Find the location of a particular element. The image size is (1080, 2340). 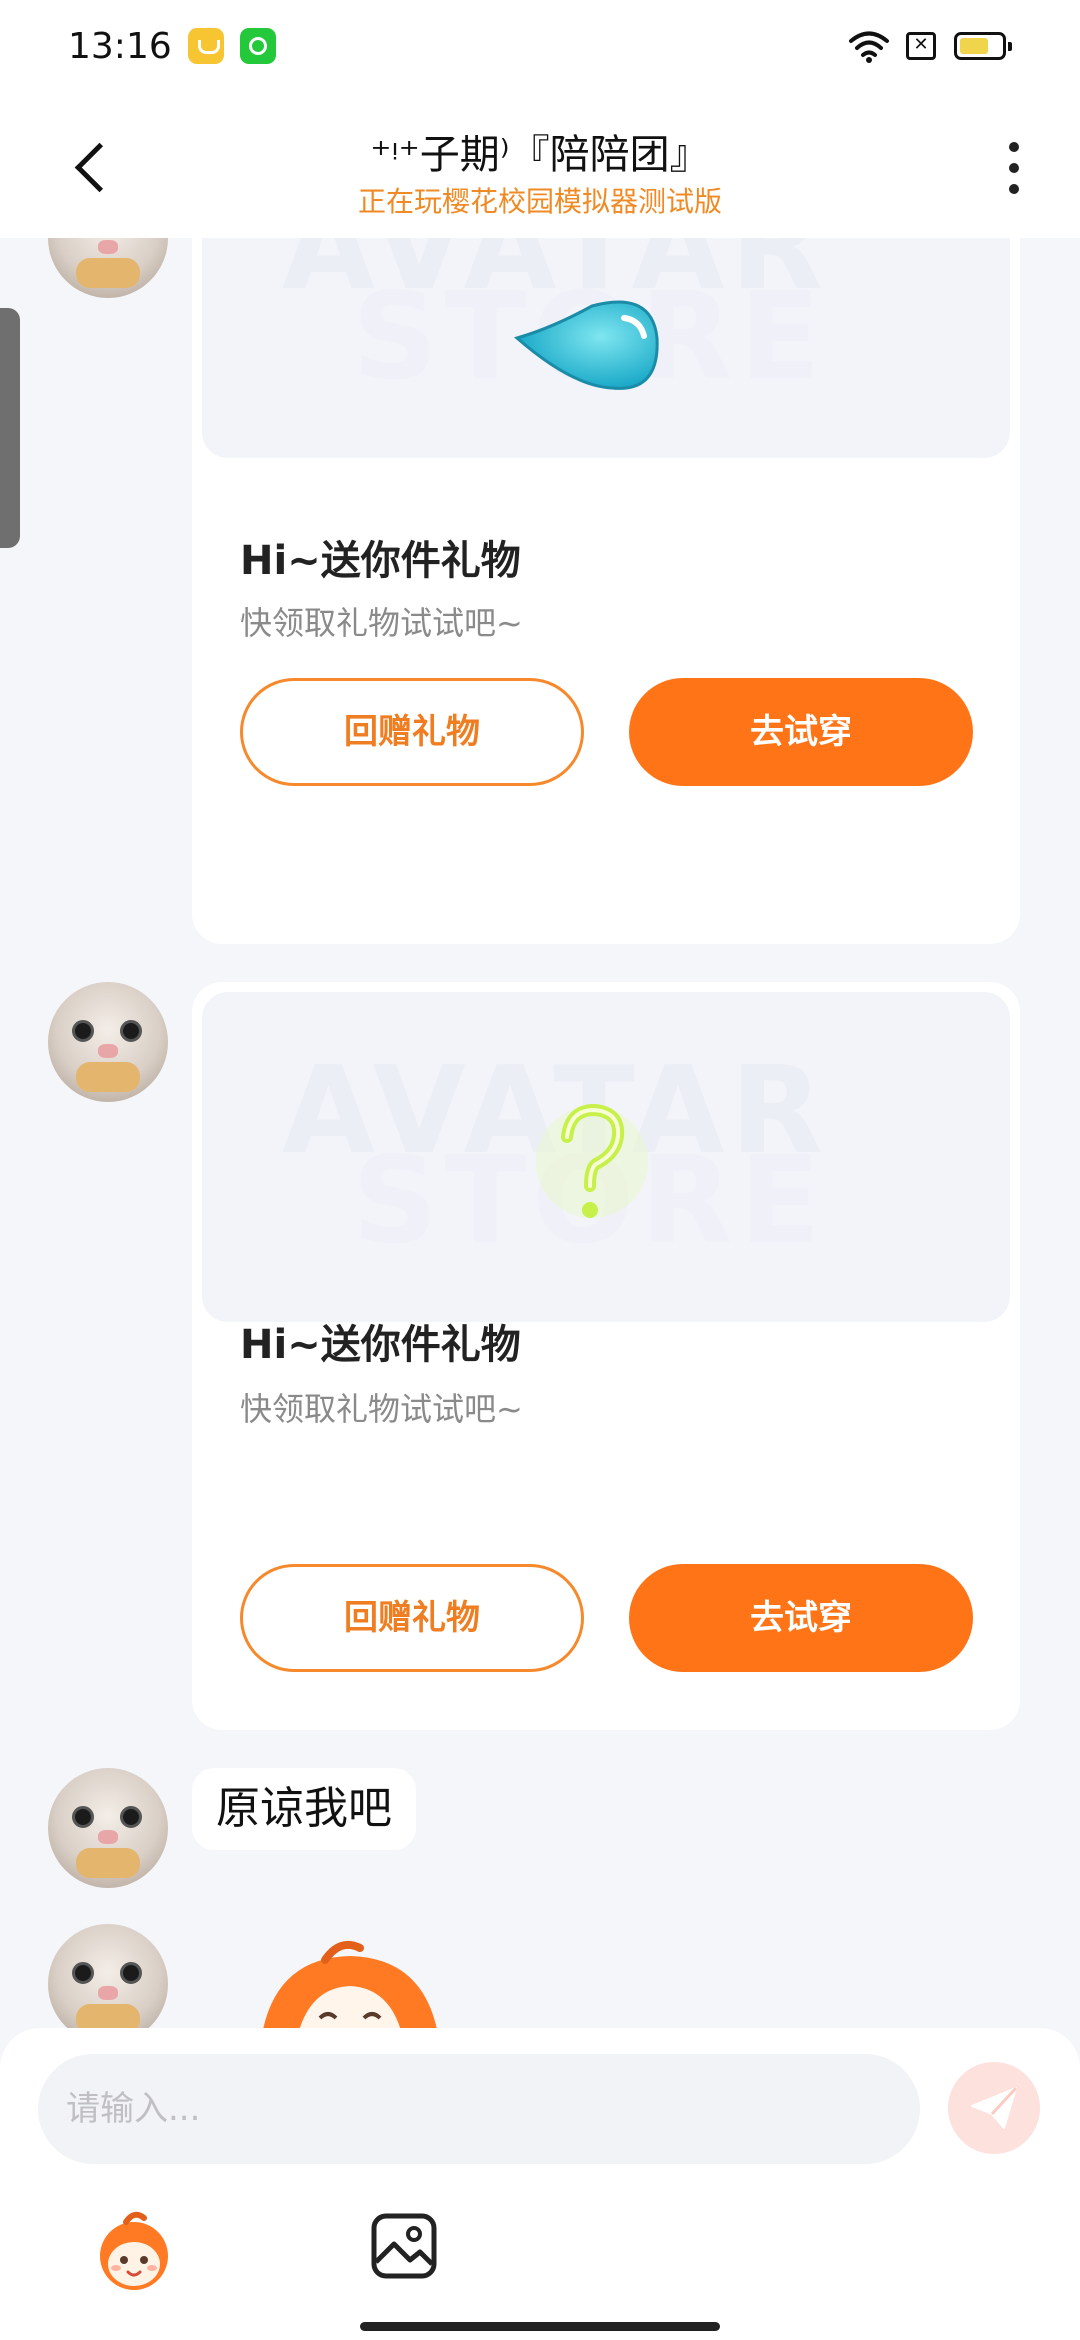

no-sim-icon: ✕ is located at coordinates (921, 46).